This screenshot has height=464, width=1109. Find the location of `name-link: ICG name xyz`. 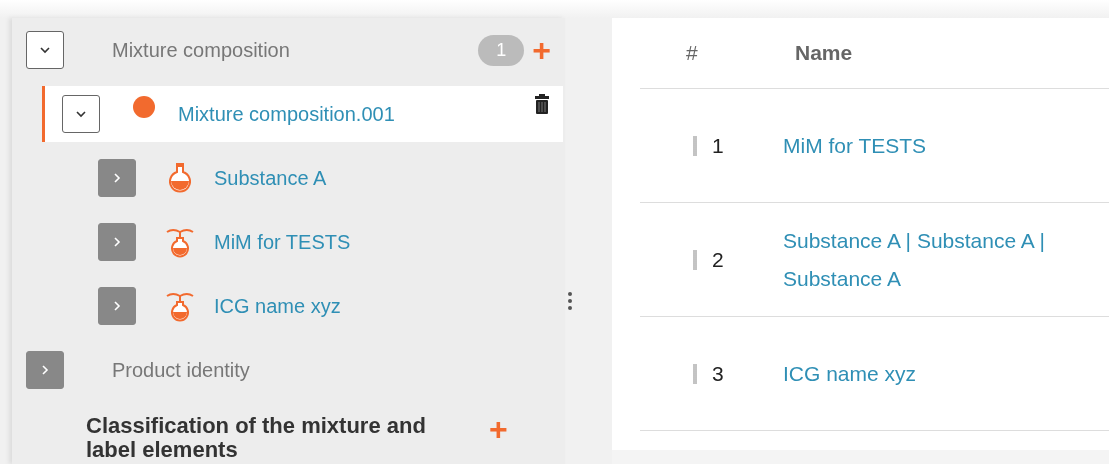

name-link: ICG name xyz is located at coordinates (923, 373).